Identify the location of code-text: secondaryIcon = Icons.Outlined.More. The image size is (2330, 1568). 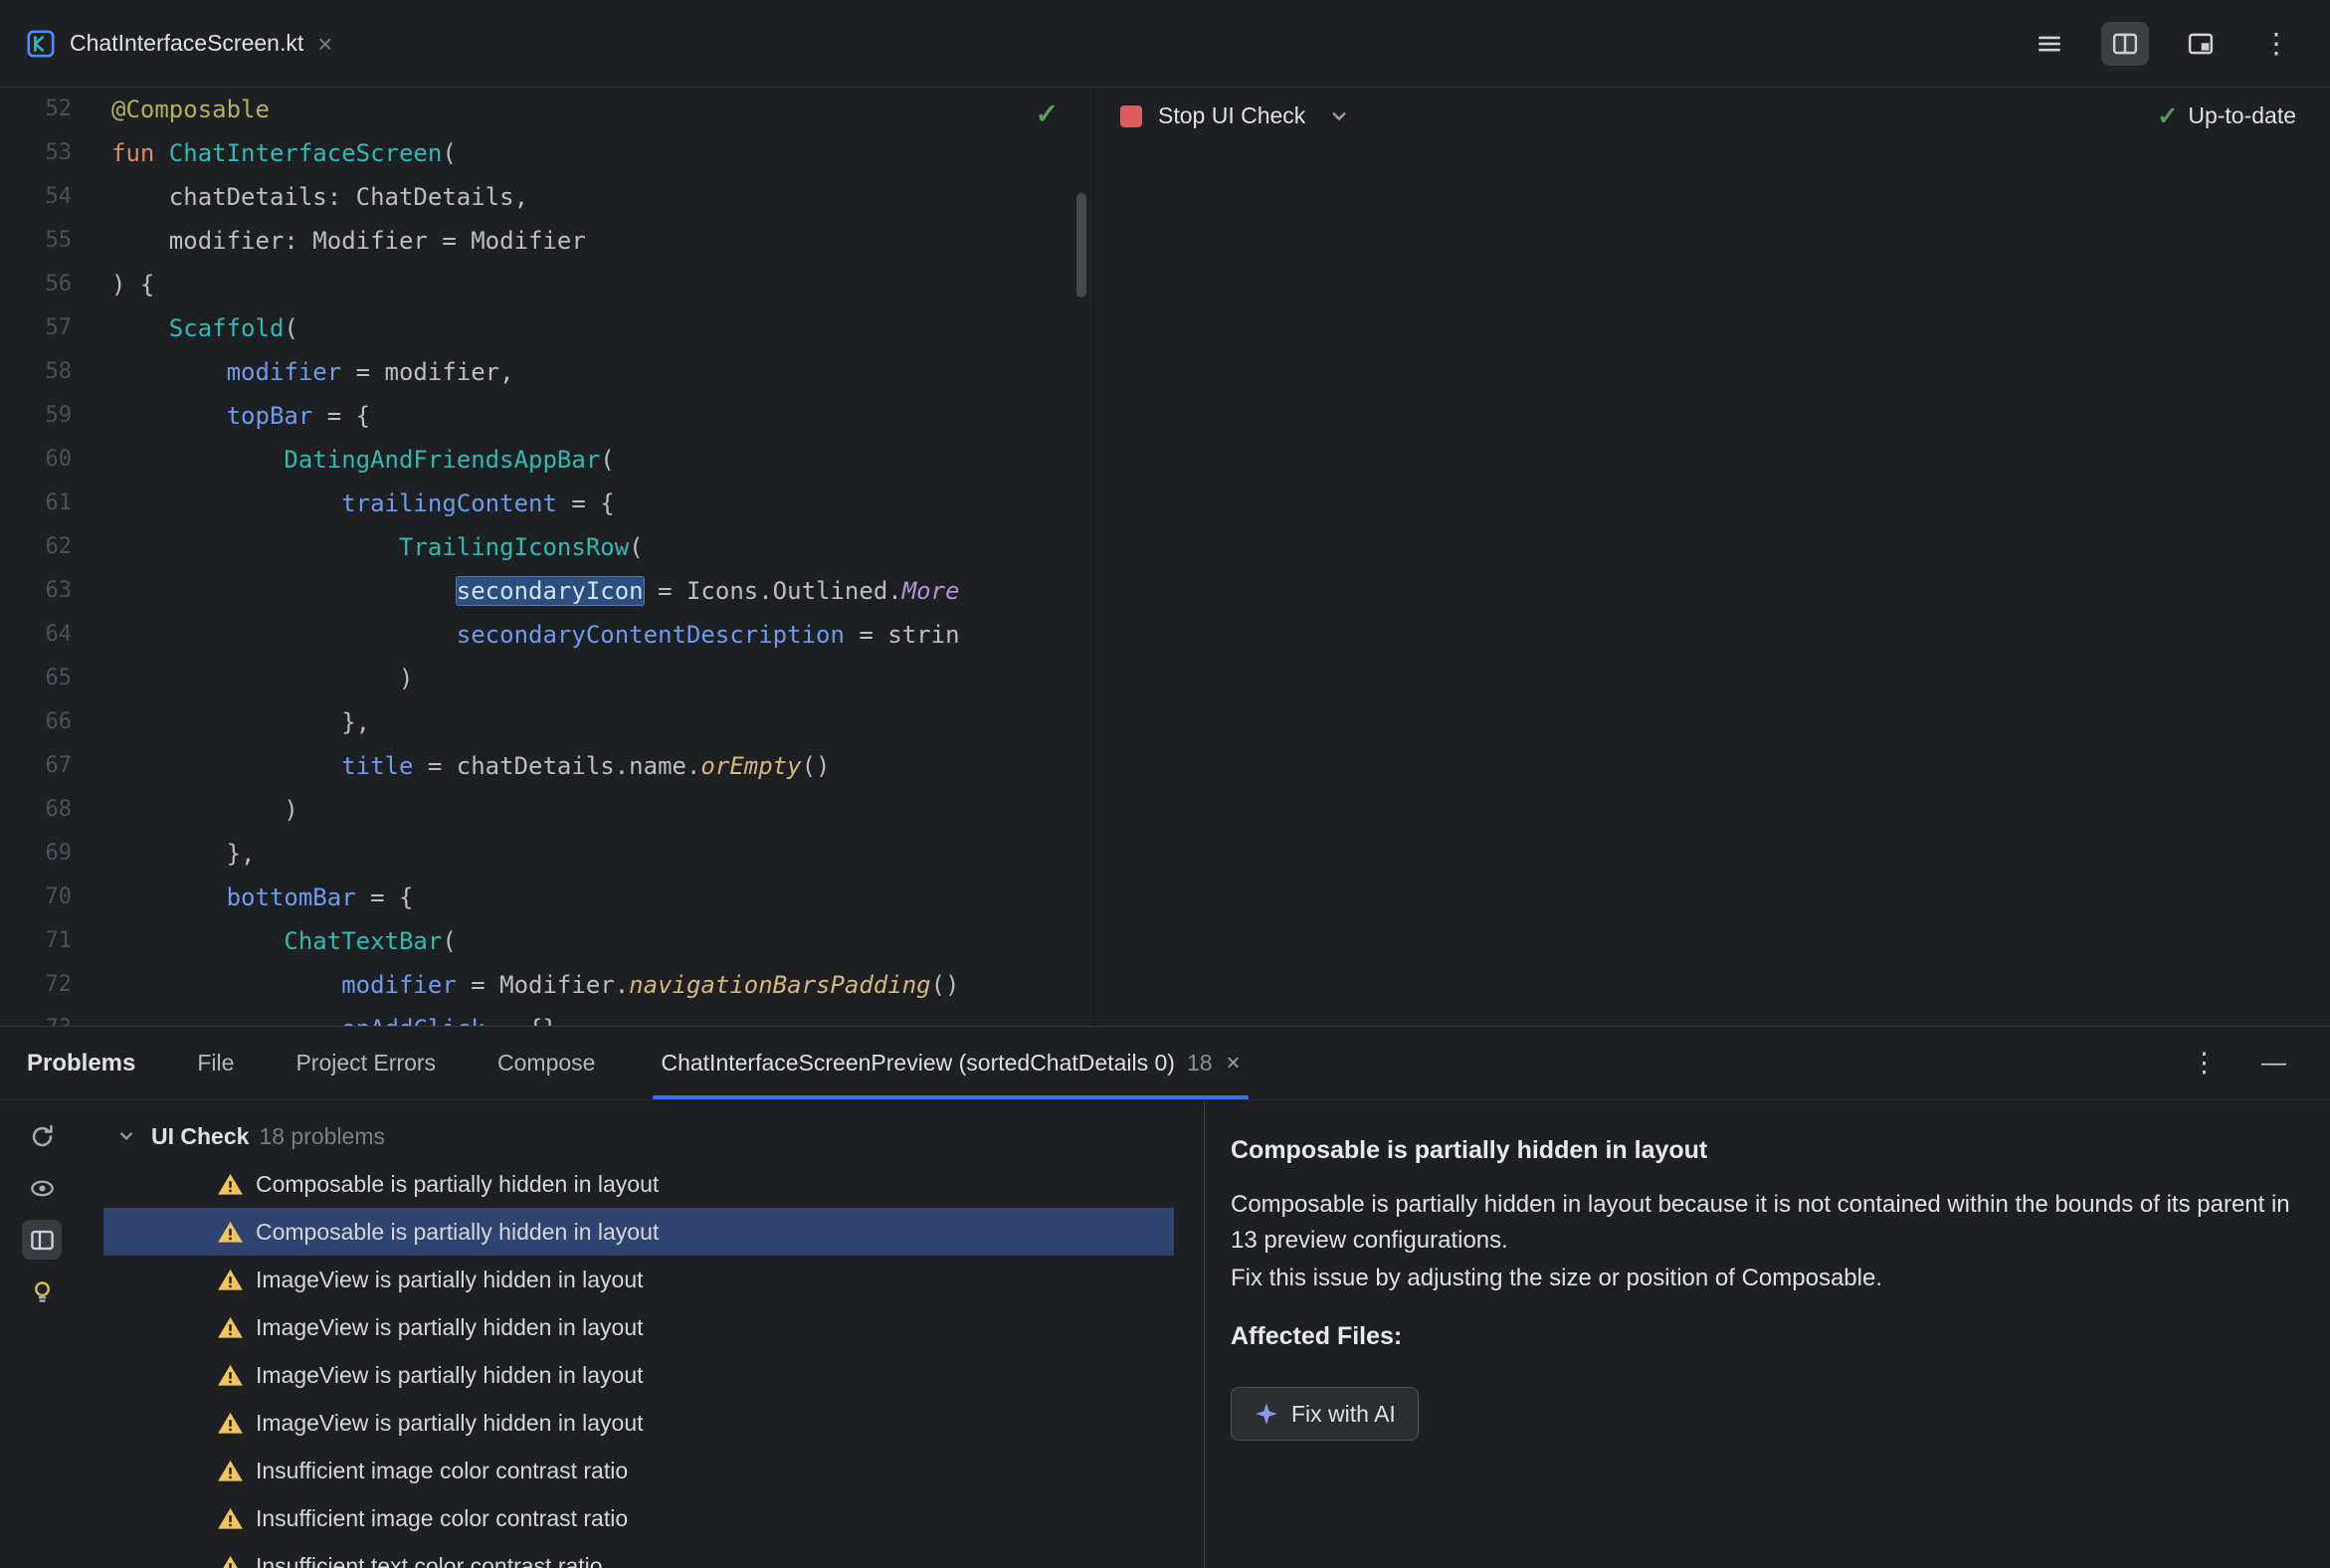
(535, 591).